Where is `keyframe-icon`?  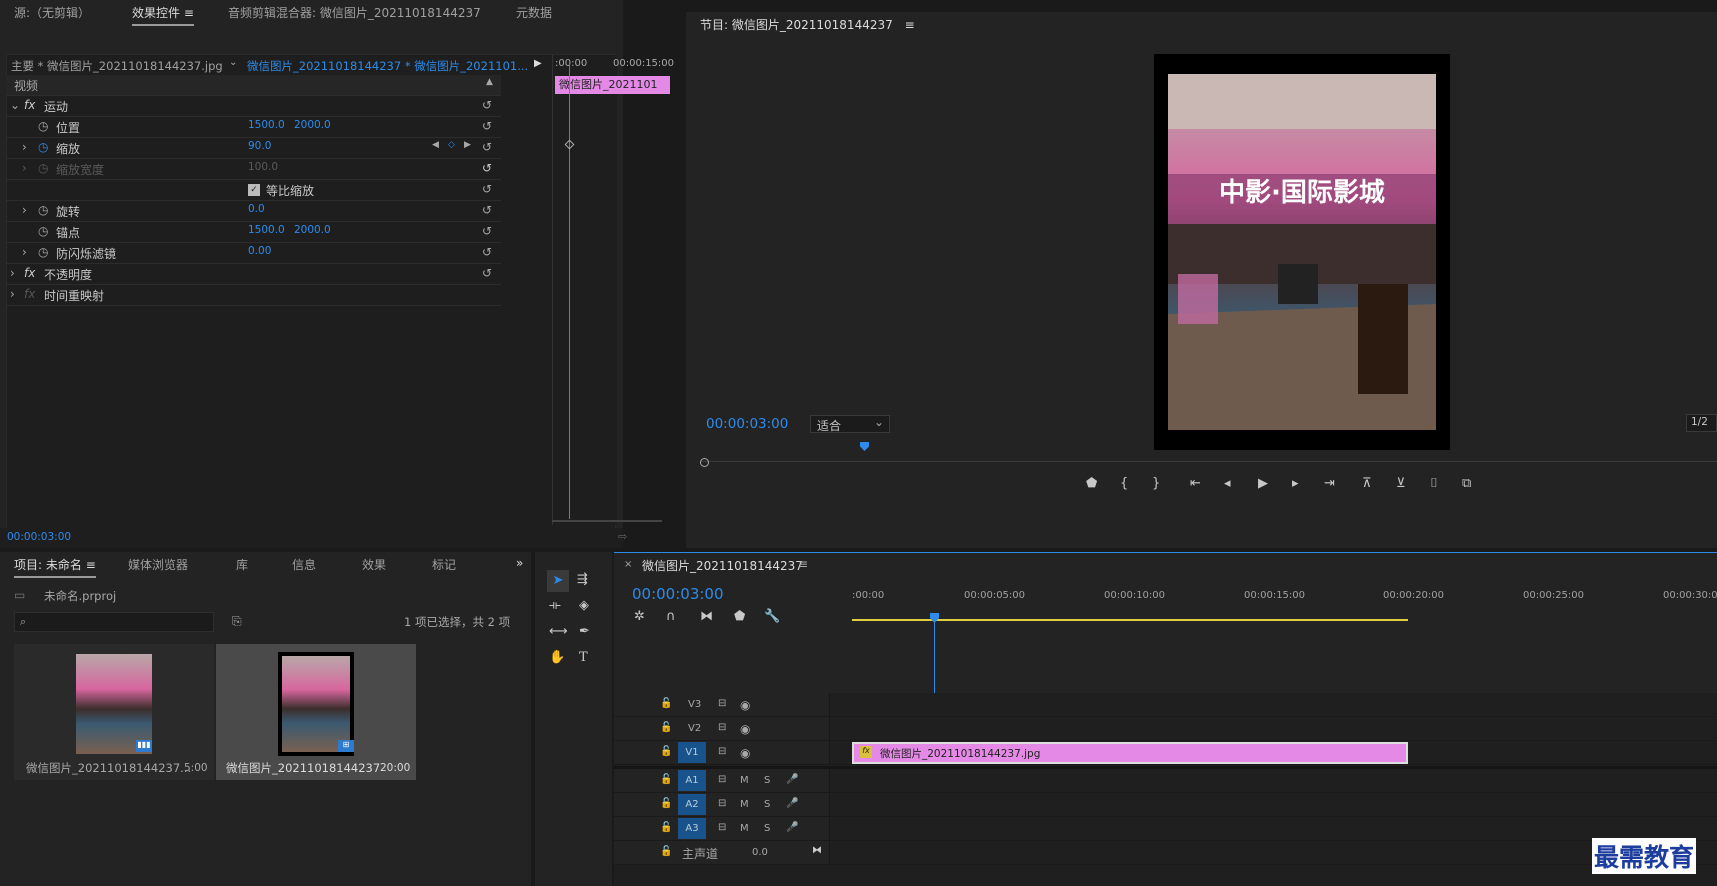
keyframe-icon is located at coordinates (569, 144).